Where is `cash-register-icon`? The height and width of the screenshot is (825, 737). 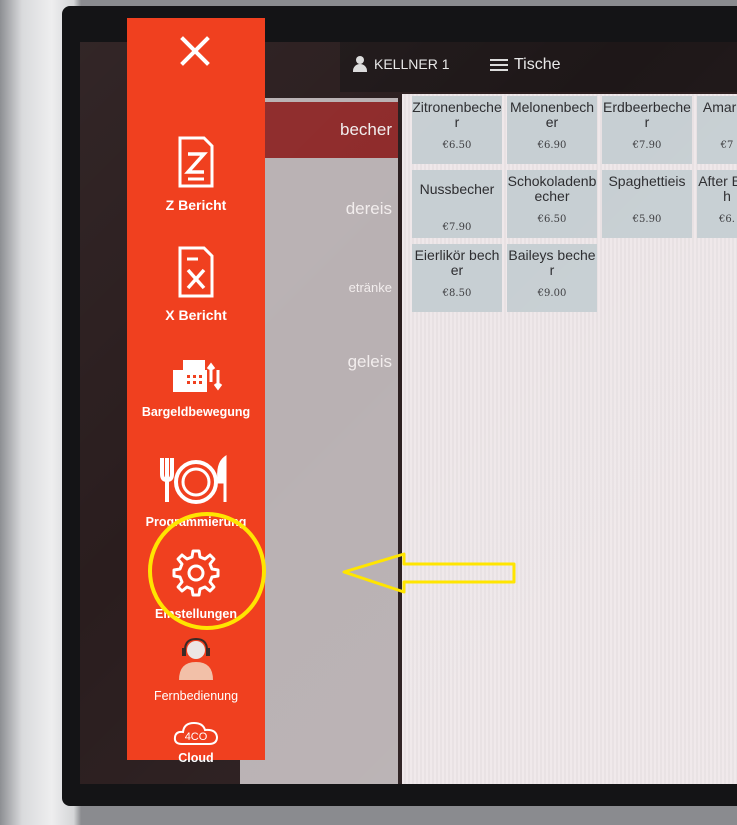 cash-register-icon is located at coordinates (198, 376).